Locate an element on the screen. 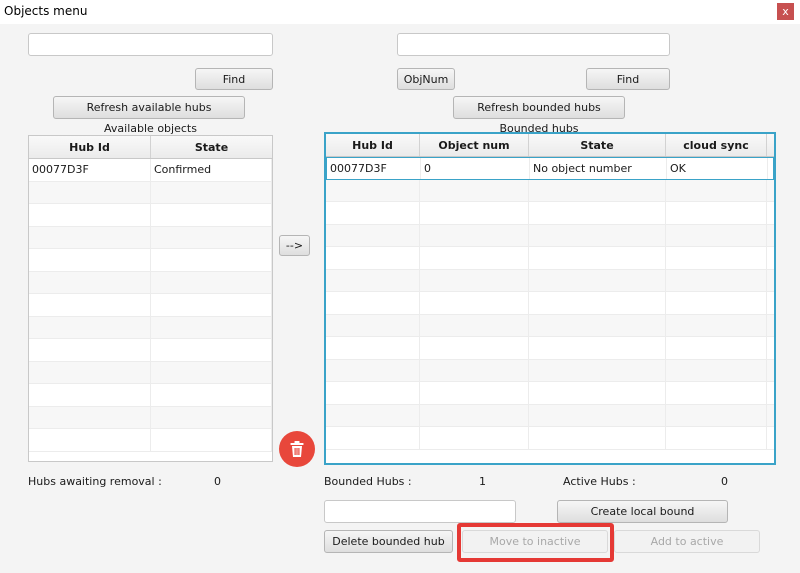 The height and width of the screenshot is (573, 800). create-local-bound-button: Create local bound is located at coordinates (642, 511).